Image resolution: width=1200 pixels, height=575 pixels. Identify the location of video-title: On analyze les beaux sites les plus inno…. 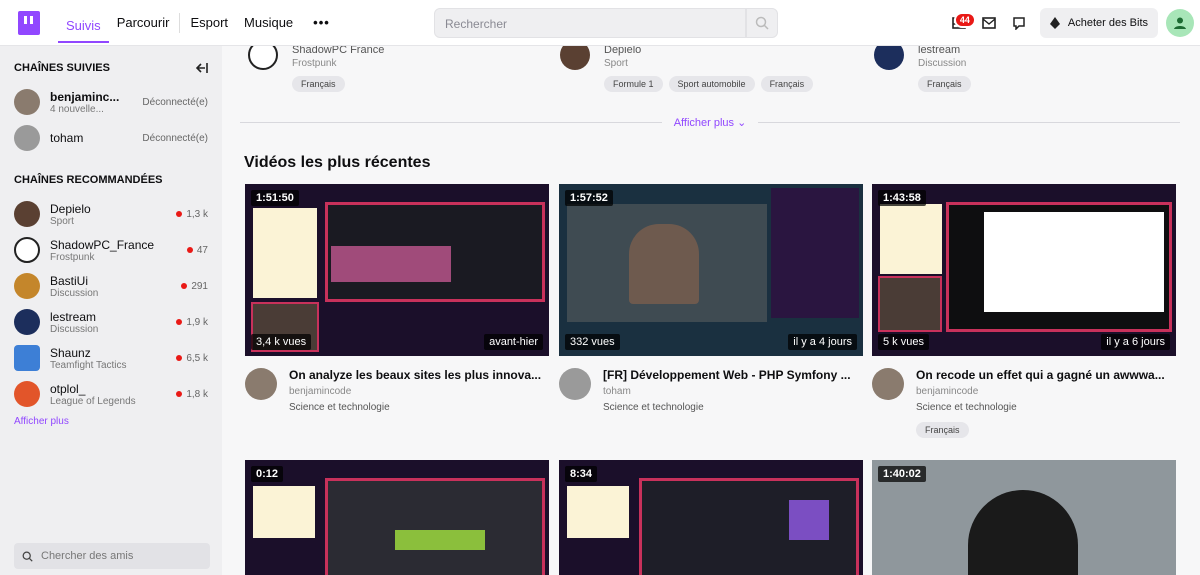
(419, 375).